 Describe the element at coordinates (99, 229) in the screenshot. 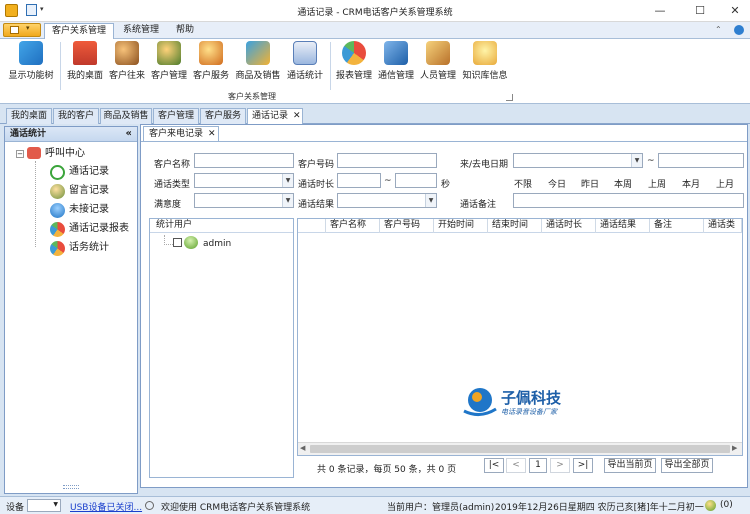

I see `tree-item-call-report: 通话记录报表` at that location.